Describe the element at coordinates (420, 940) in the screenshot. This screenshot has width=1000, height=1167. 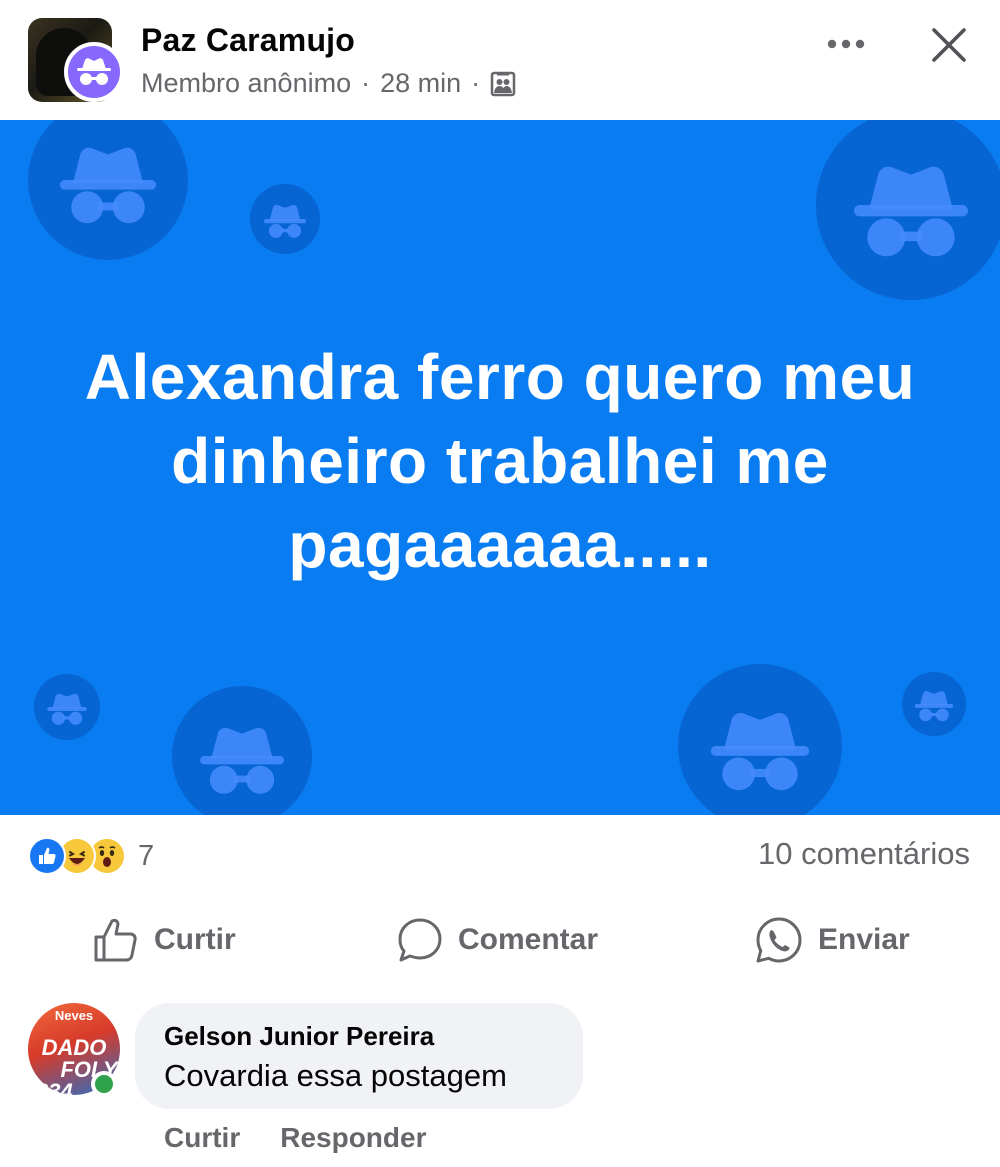
I see `comment-bubble-icon` at that location.